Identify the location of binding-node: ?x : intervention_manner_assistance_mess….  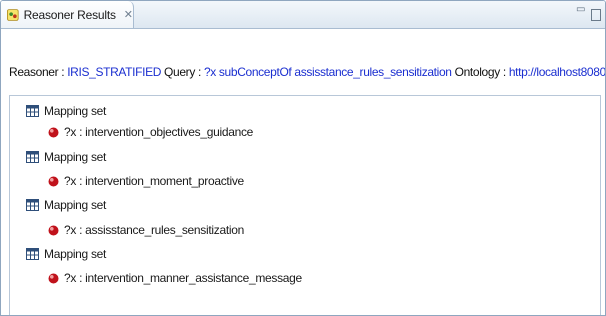
(175, 278).